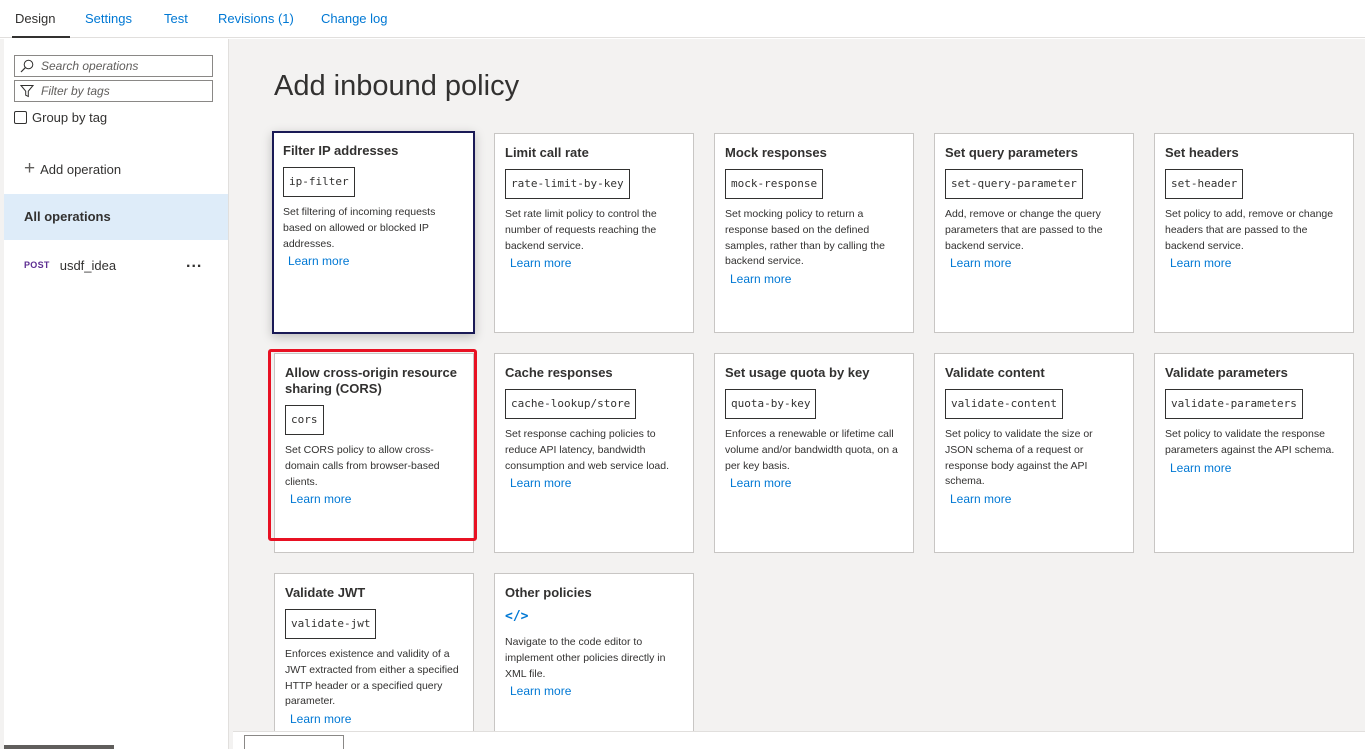 Image resolution: width=1365 pixels, height=749 pixels. What do you see at coordinates (354, 19) in the screenshot?
I see `tab-change-log: Change log` at bounding box center [354, 19].